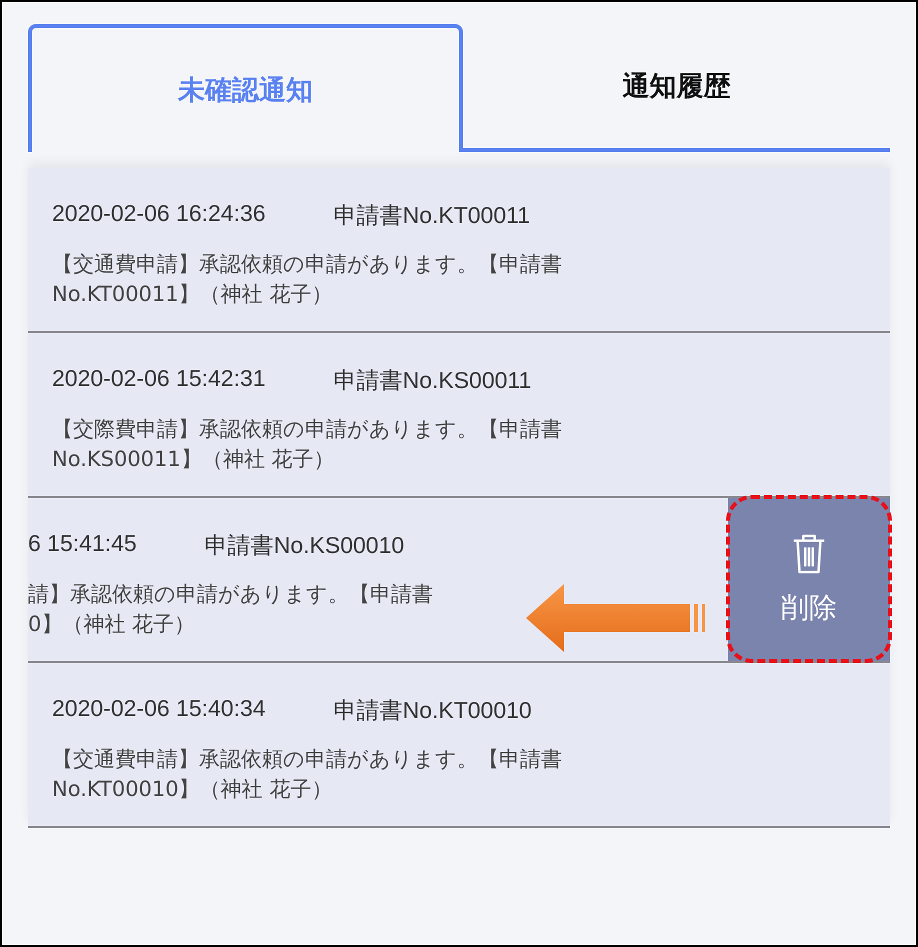  Describe the element at coordinates (307, 444) in the screenshot. I see `notification-message: 【交際費申請】承認依頼の申請があります。【申請書 No.KS00011】（神社 花子）` at that location.